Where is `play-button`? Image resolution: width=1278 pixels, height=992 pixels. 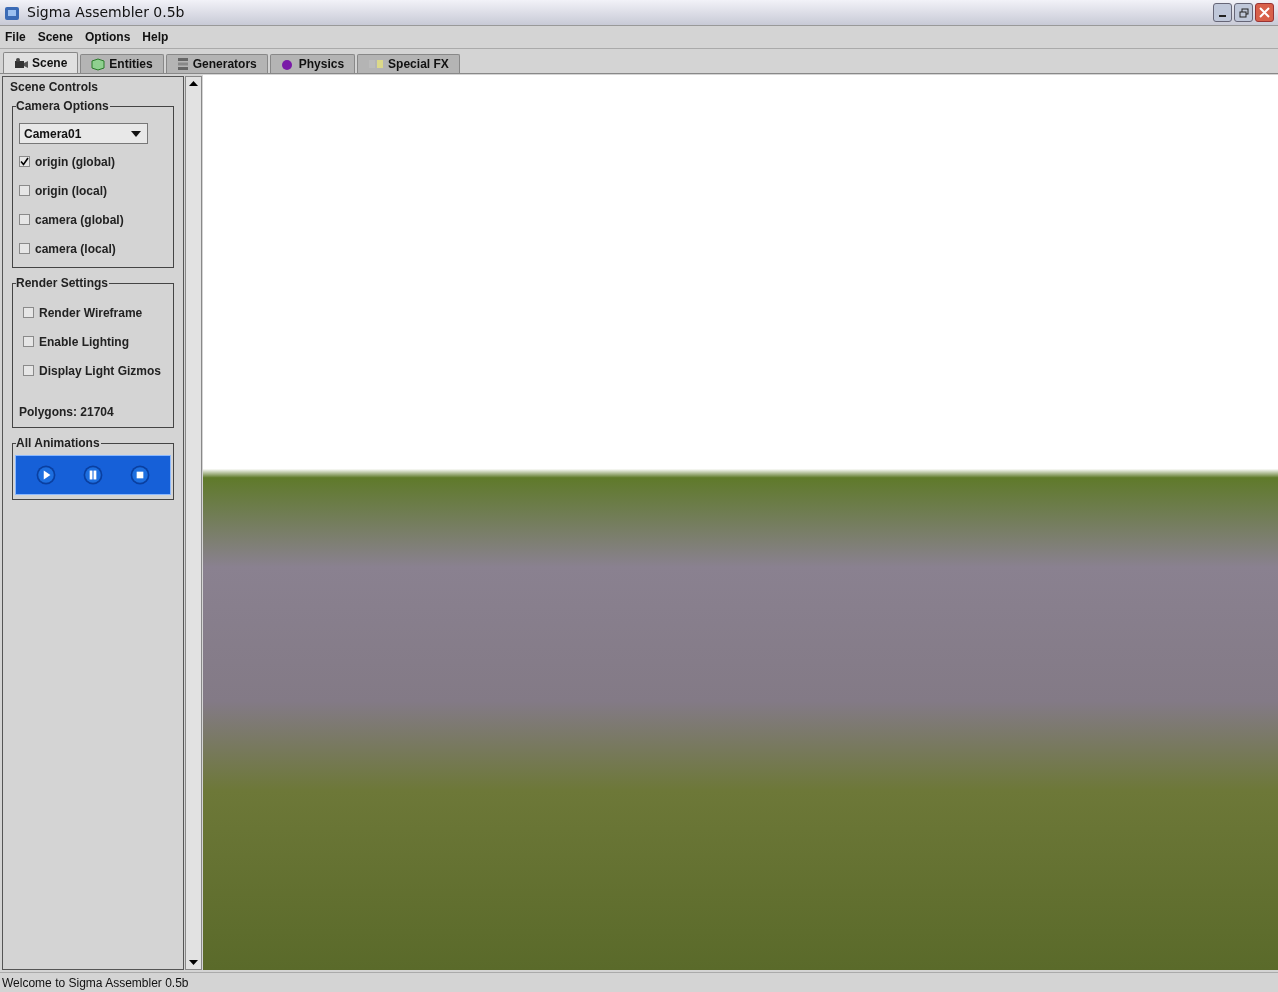
play-button is located at coordinates (45, 475).